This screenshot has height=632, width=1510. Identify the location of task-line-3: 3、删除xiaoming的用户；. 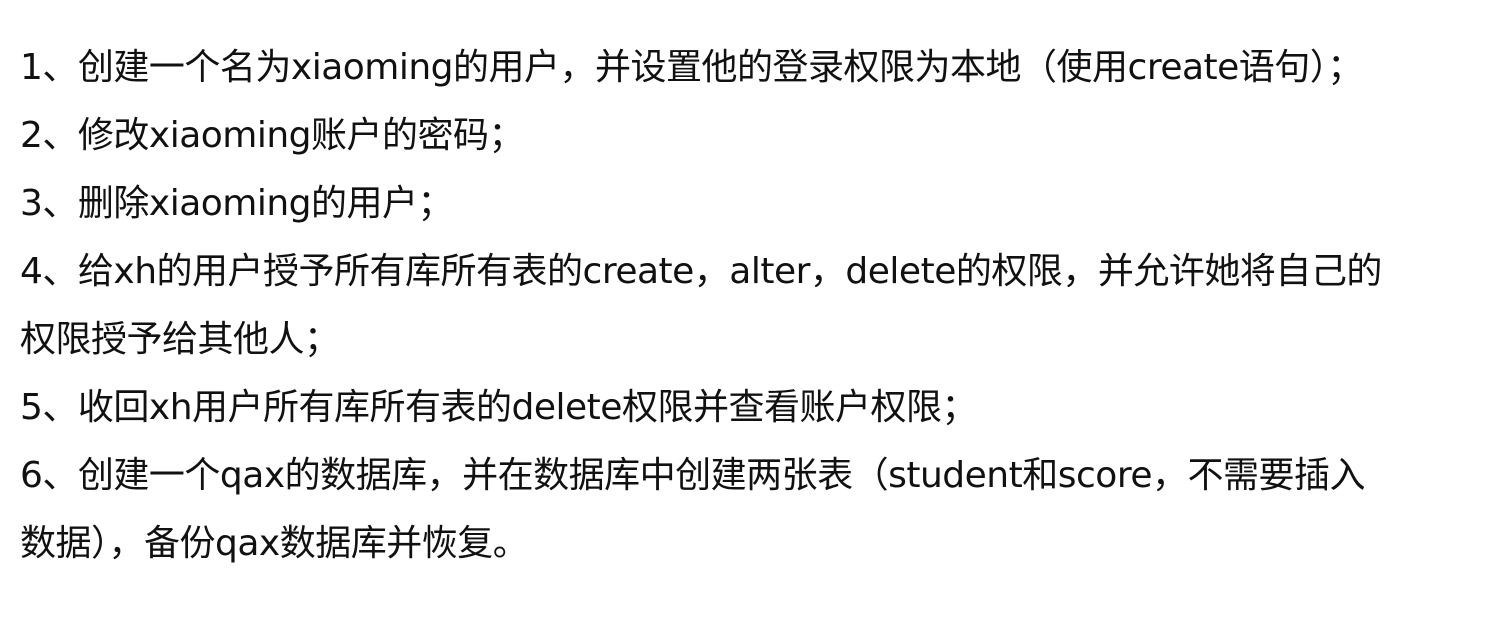
(237, 203).